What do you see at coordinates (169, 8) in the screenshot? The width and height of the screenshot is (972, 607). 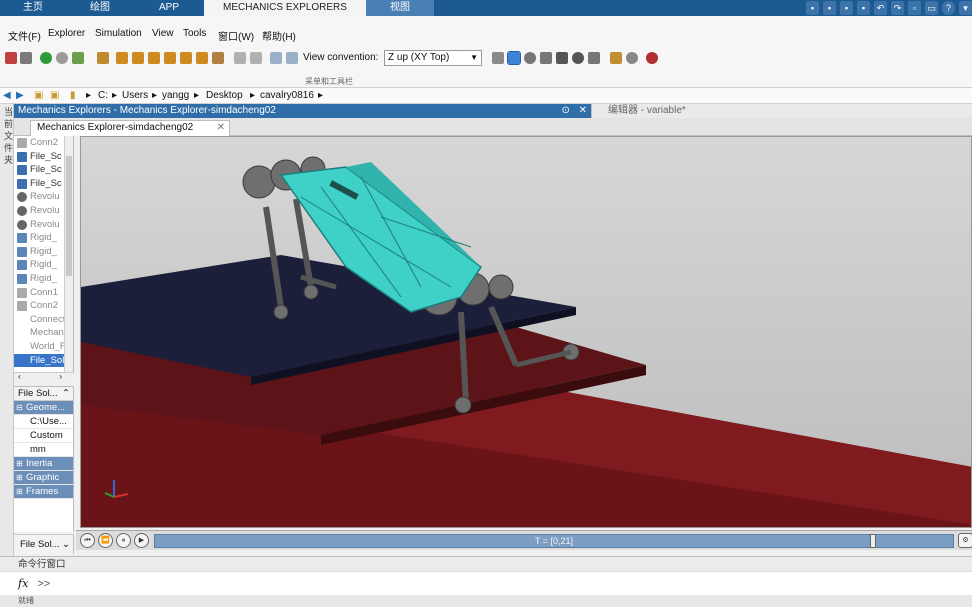 I see `tab-apps: APP` at bounding box center [169, 8].